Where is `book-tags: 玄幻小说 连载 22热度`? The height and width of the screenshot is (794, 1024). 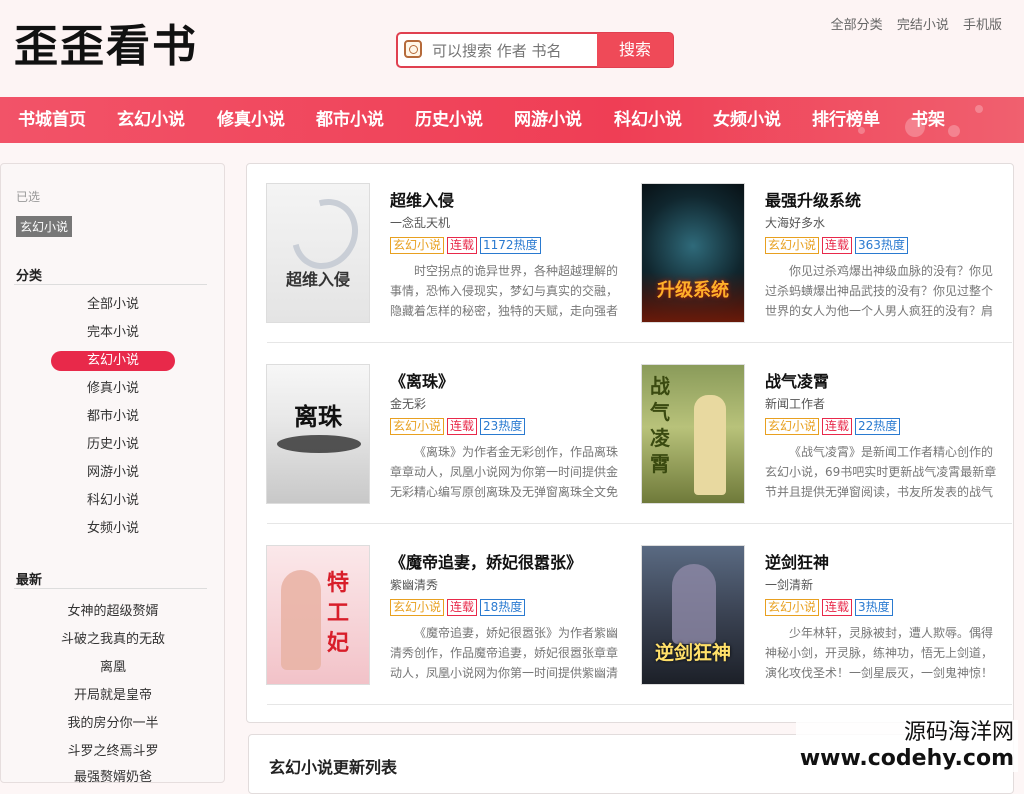
book-tags: 玄幻小说 连载 22热度 is located at coordinates (834, 426).